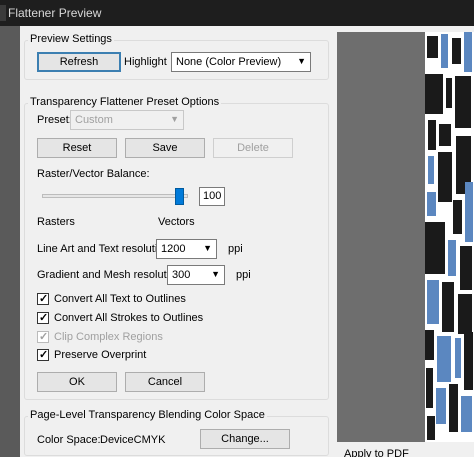 Image resolution: width=474 pixels, height=457 pixels. I want to click on color-space-label: Color Space:, so click(69, 440).